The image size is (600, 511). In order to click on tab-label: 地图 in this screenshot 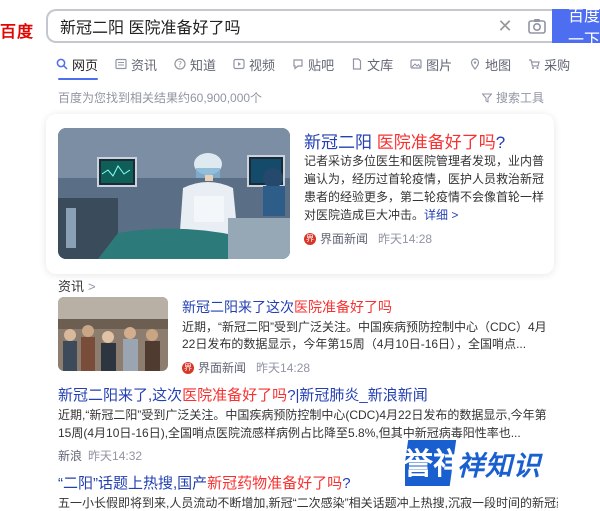, I will do `click(498, 65)`.